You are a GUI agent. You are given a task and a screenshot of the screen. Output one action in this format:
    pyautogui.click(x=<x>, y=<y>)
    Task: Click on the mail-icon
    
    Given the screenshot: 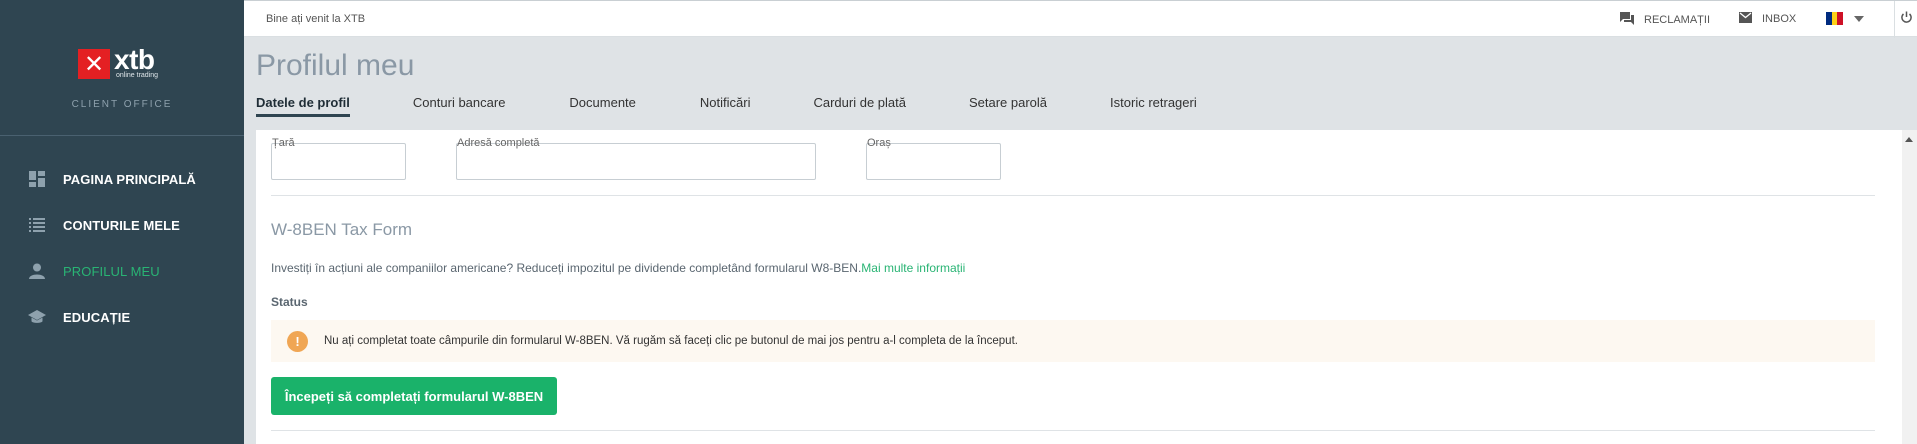 What is the action you would take?
    pyautogui.click(x=1745, y=19)
    